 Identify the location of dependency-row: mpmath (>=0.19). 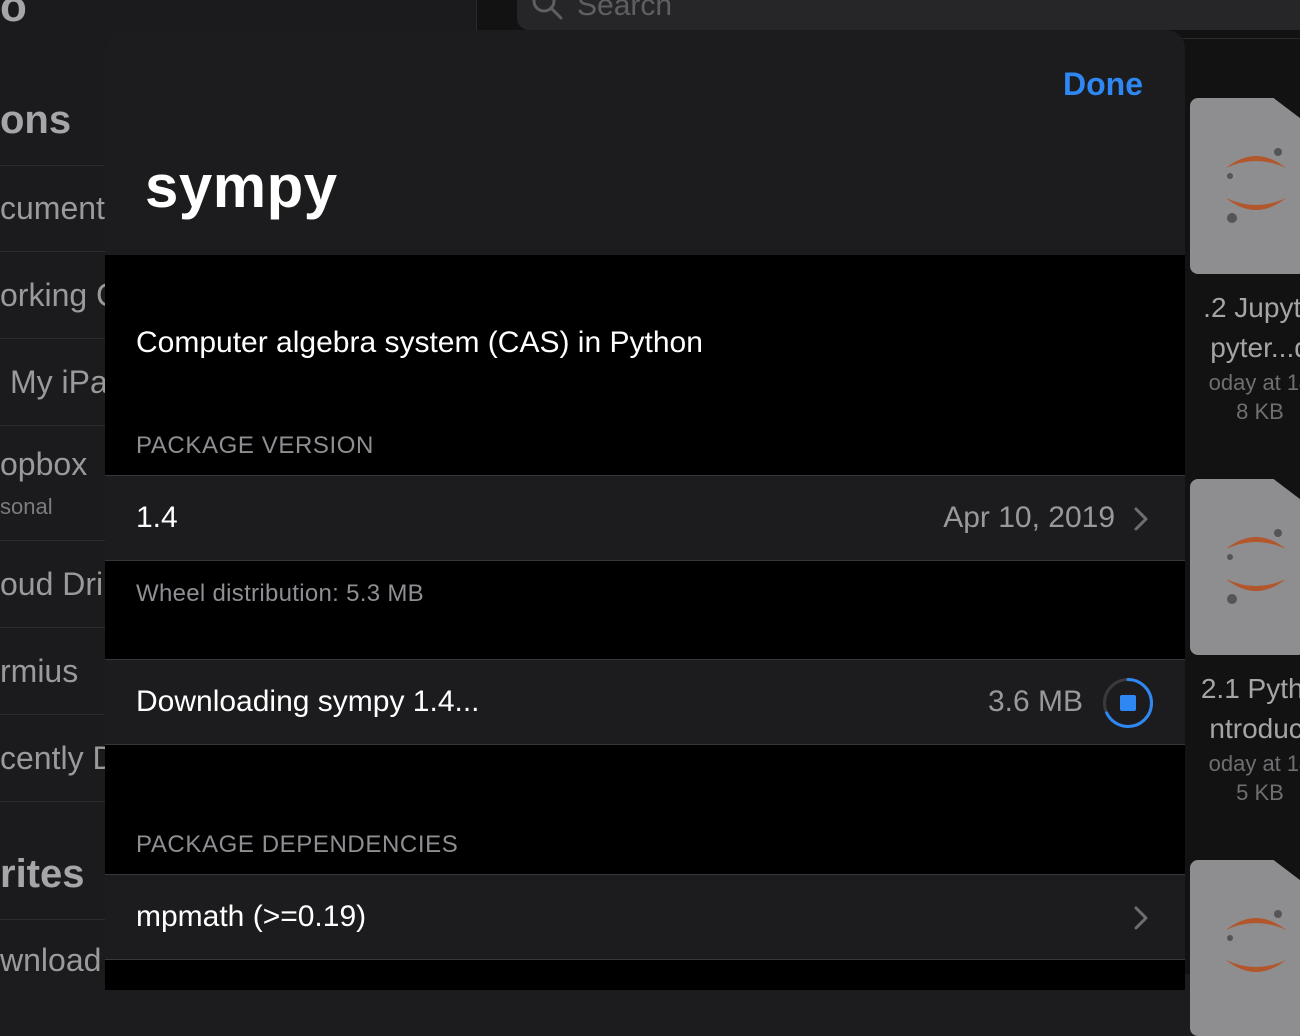
(645, 917).